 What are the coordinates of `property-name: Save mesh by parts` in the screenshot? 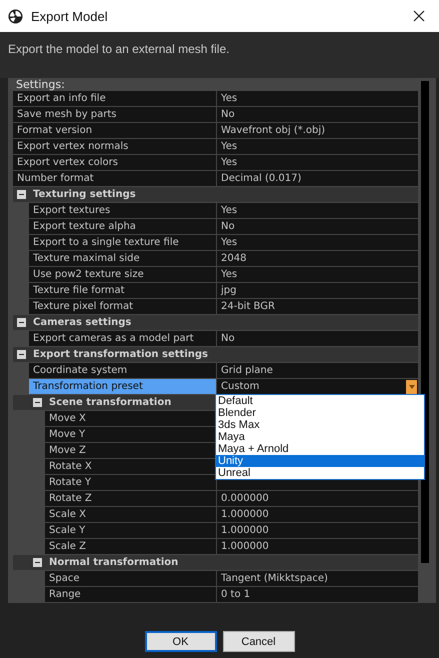 It's located at (115, 114).